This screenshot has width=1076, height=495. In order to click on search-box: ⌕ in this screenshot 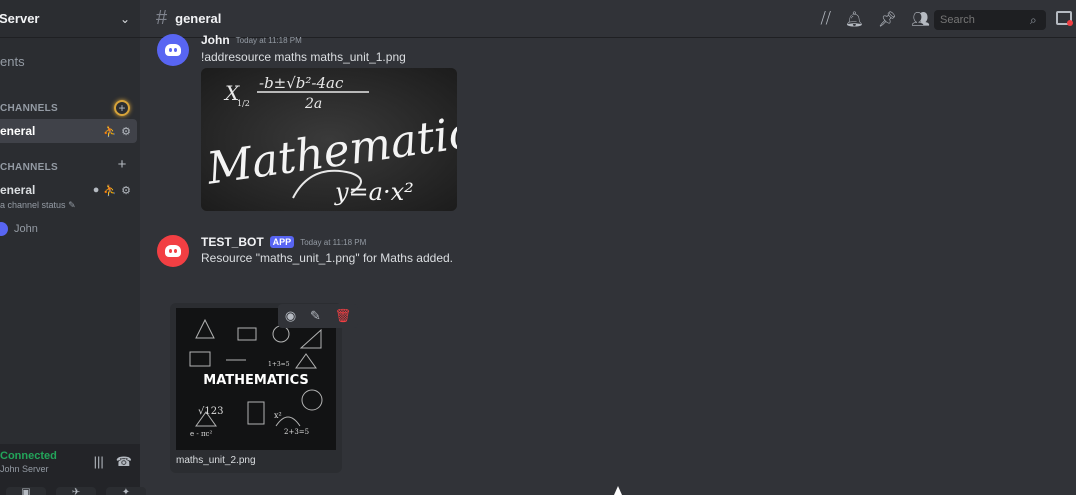, I will do `click(990, 20)`.